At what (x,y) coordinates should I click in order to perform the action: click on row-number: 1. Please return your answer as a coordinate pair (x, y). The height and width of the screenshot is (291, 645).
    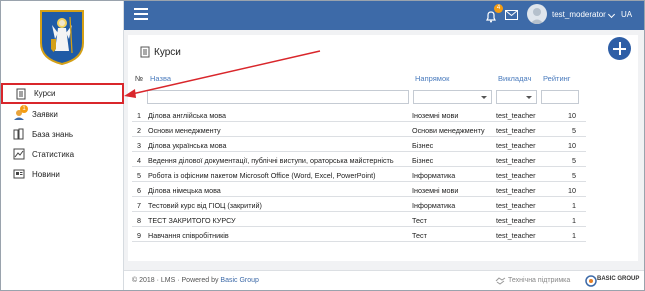
    Looking at the image, I should click on (139, 115).